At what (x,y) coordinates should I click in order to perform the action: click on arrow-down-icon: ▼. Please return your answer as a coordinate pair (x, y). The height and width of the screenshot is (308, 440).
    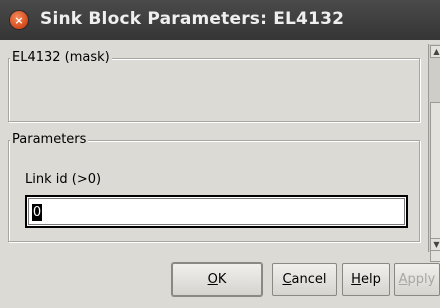
    Looking at the image, I should click on (435, 244).